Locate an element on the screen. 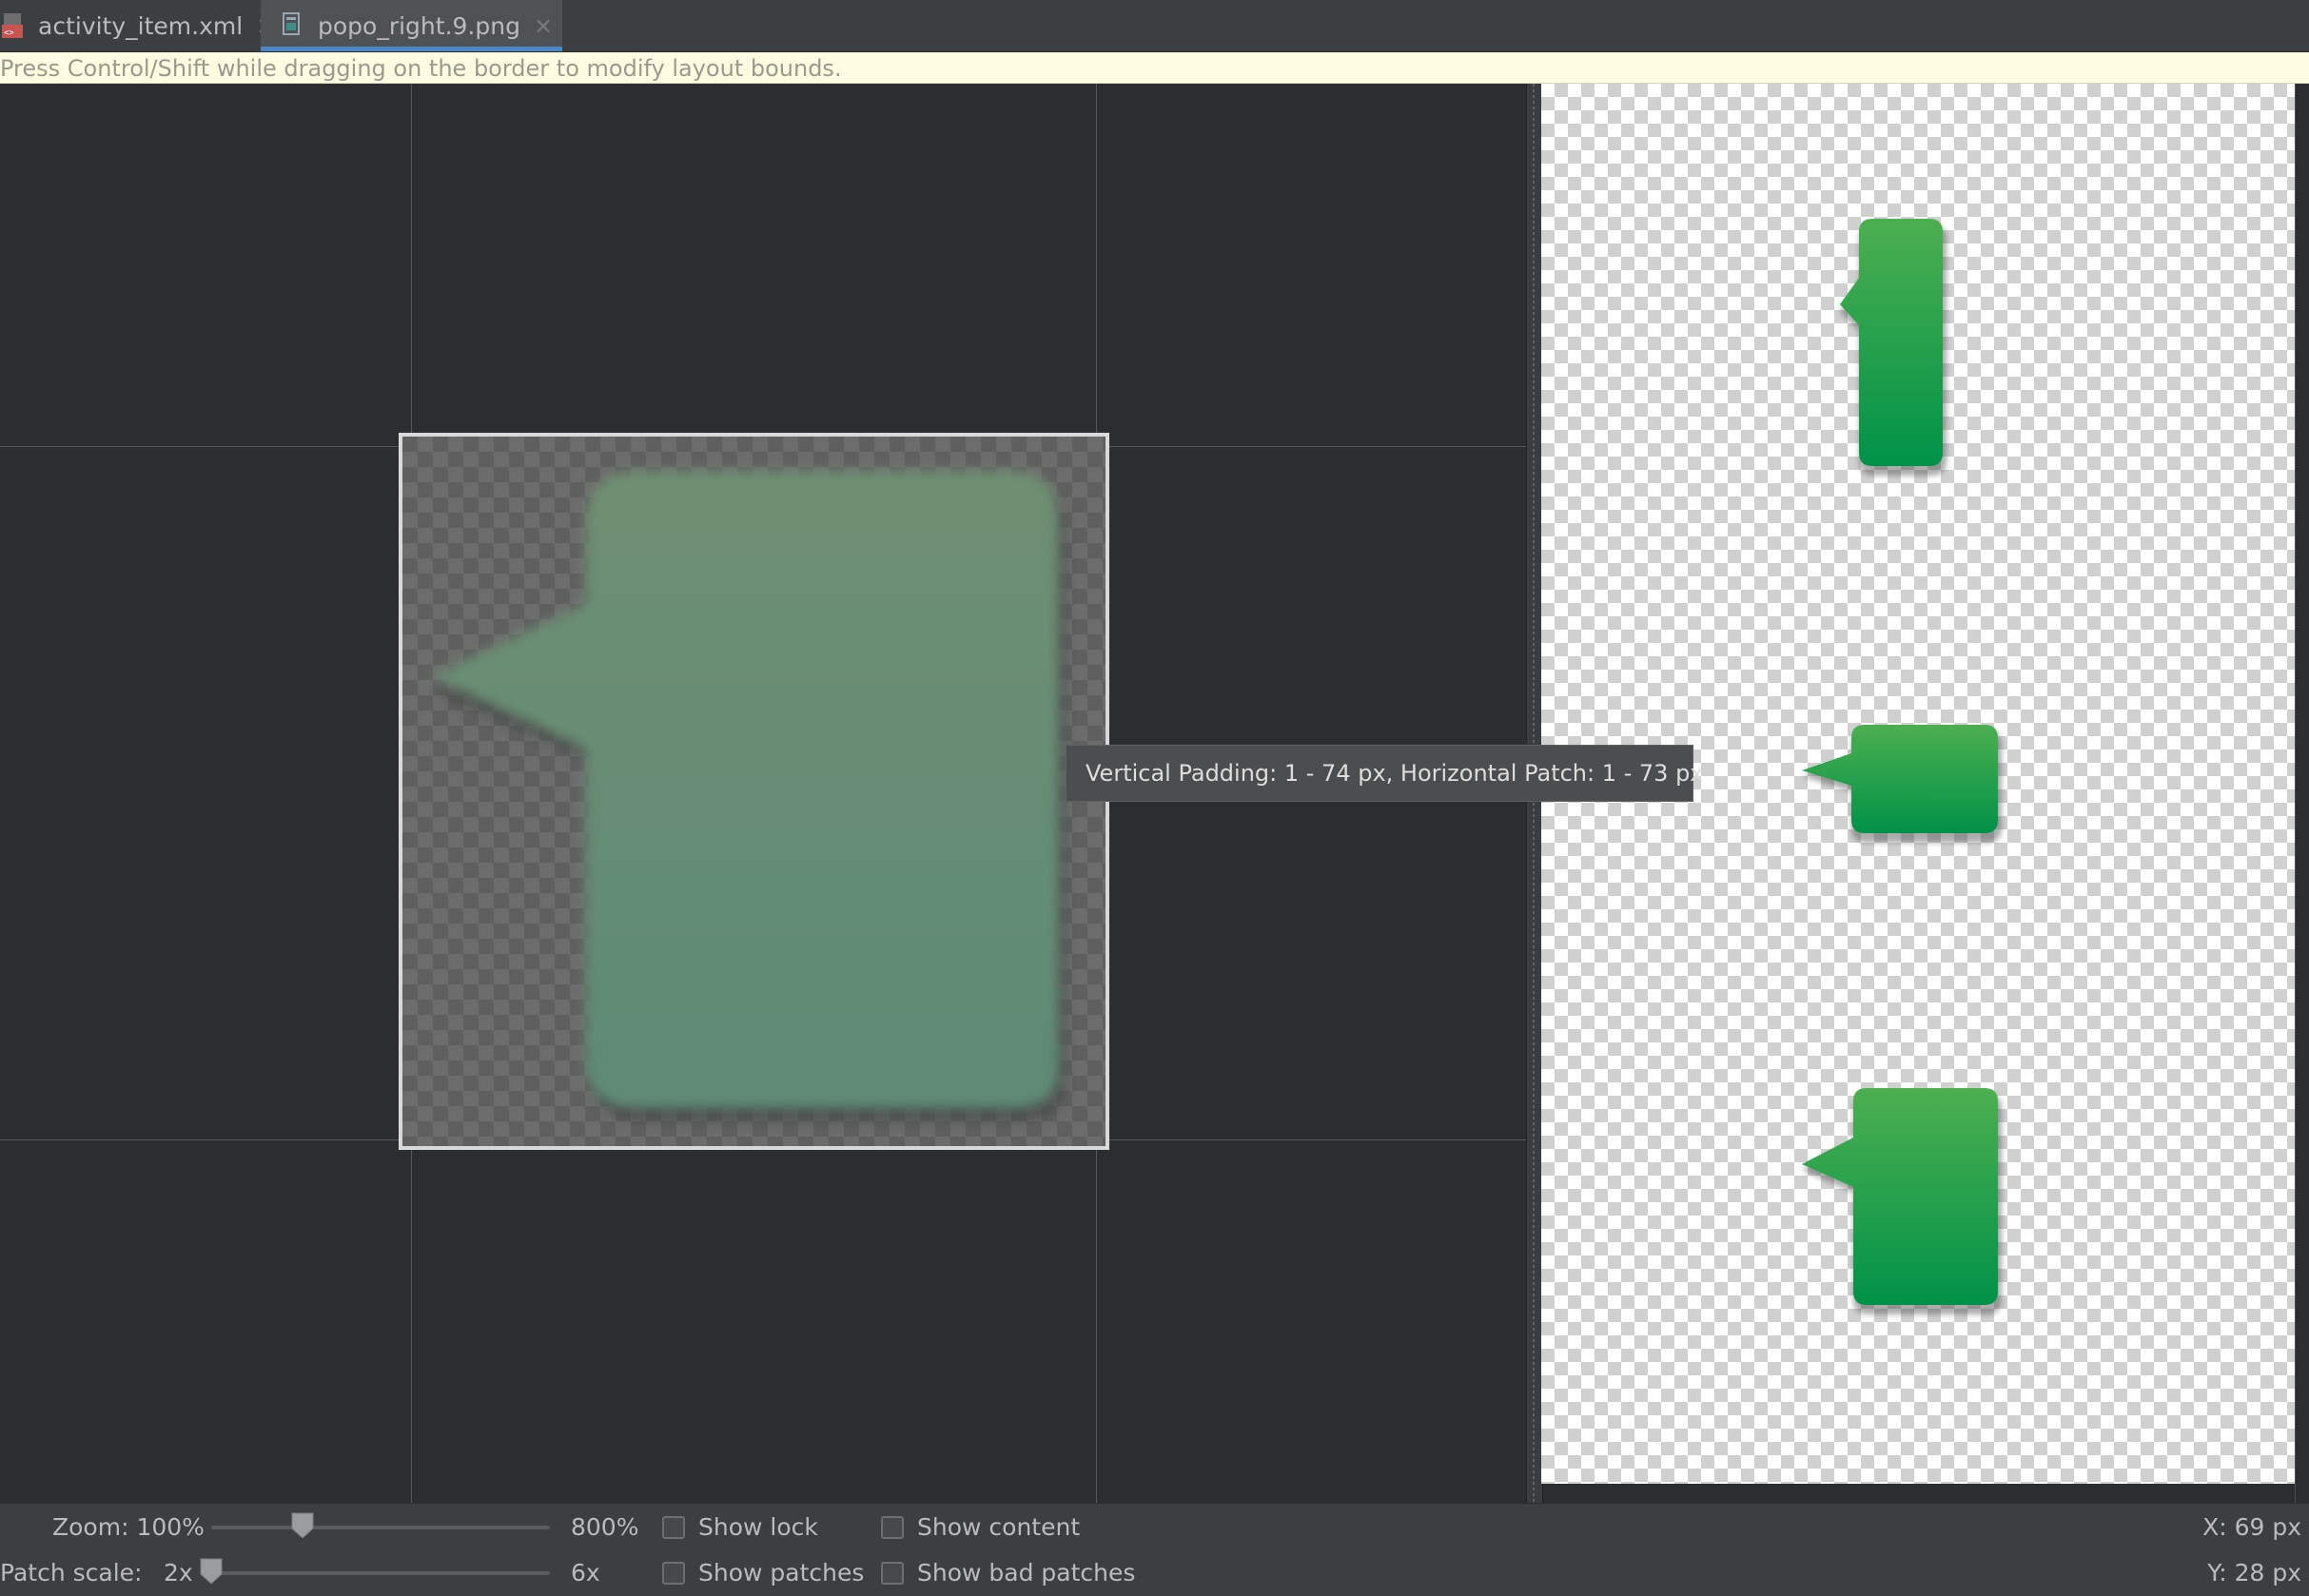 The width and height of the screenshot is (2309, 1596). show-patches-label: Show patches is located at coordinates (781, 1573).